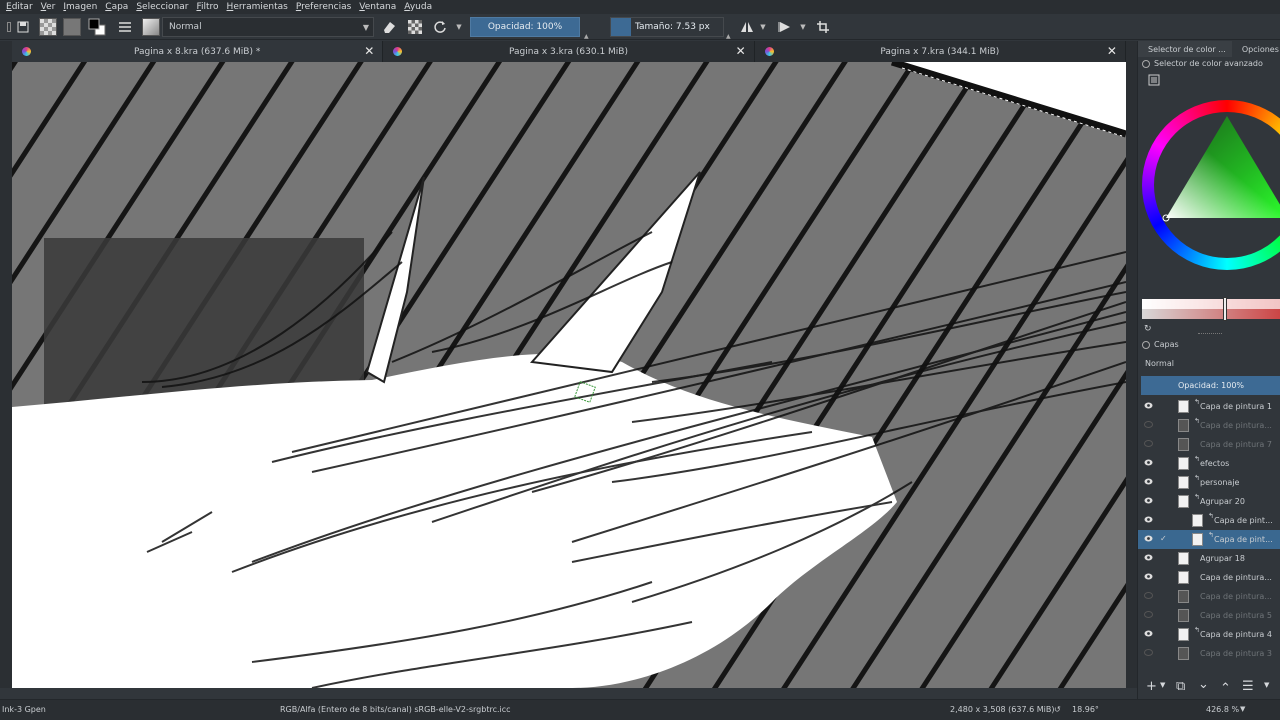  Describe the element at coordinates (747, 27) in the screenshot. I see `mirror-horizontal-icon` at that location.